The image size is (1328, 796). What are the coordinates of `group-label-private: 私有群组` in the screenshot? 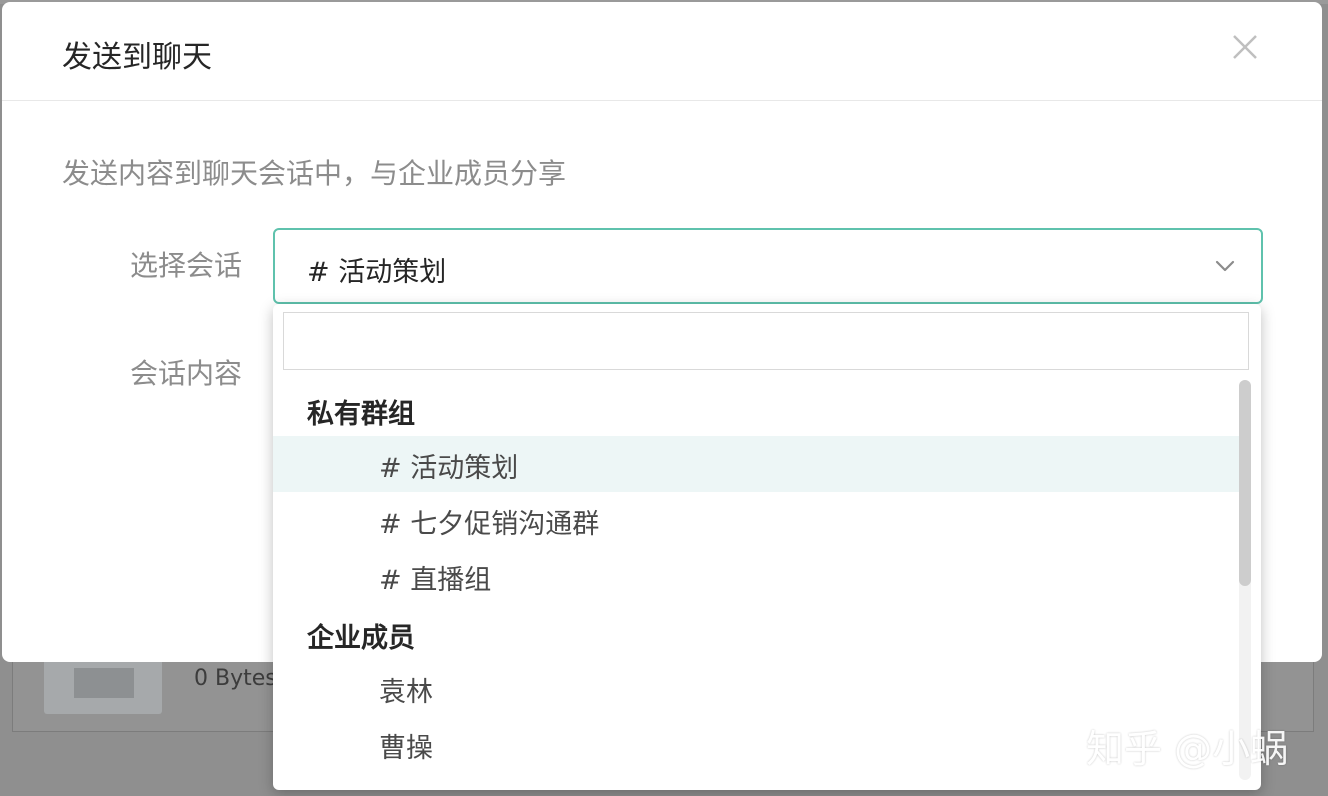 It's located at (361, 414).